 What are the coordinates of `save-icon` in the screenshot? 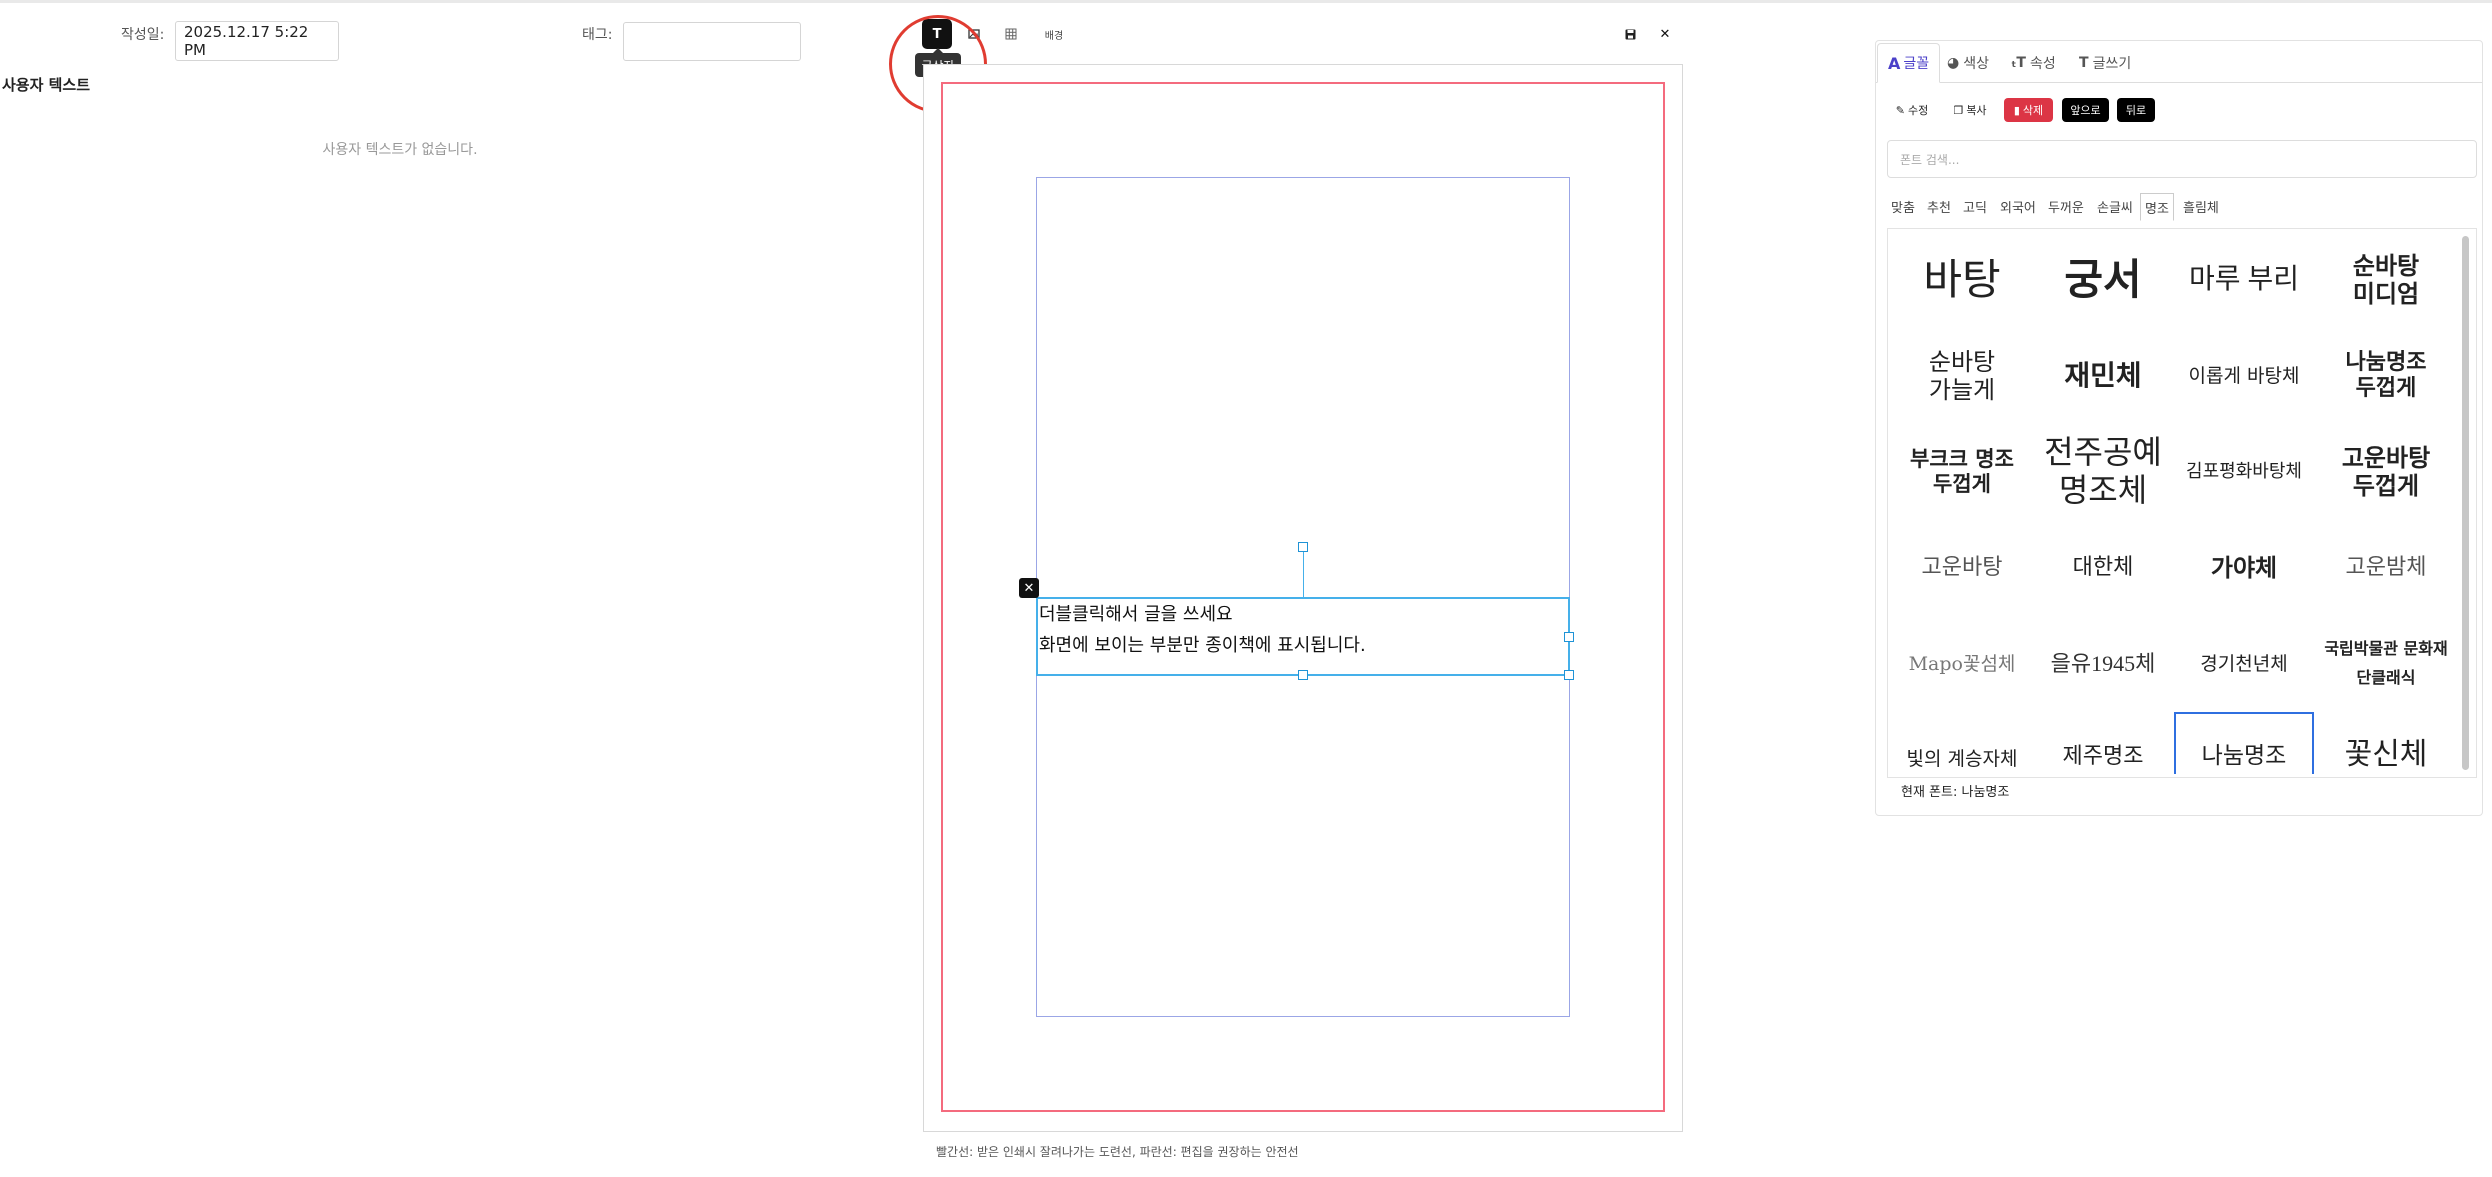 It's located at (1630, 34).